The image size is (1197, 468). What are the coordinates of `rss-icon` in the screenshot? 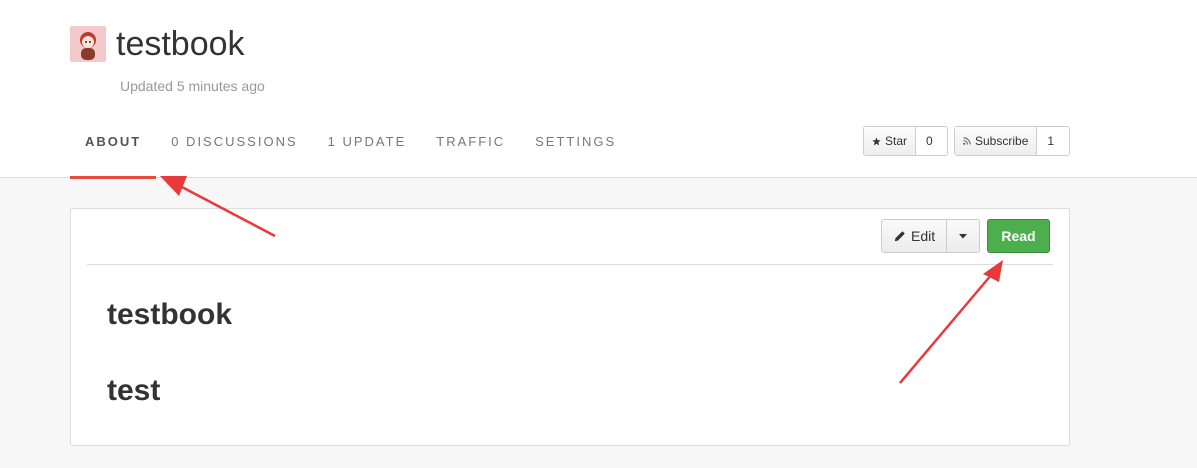 It's located at (967, 141).